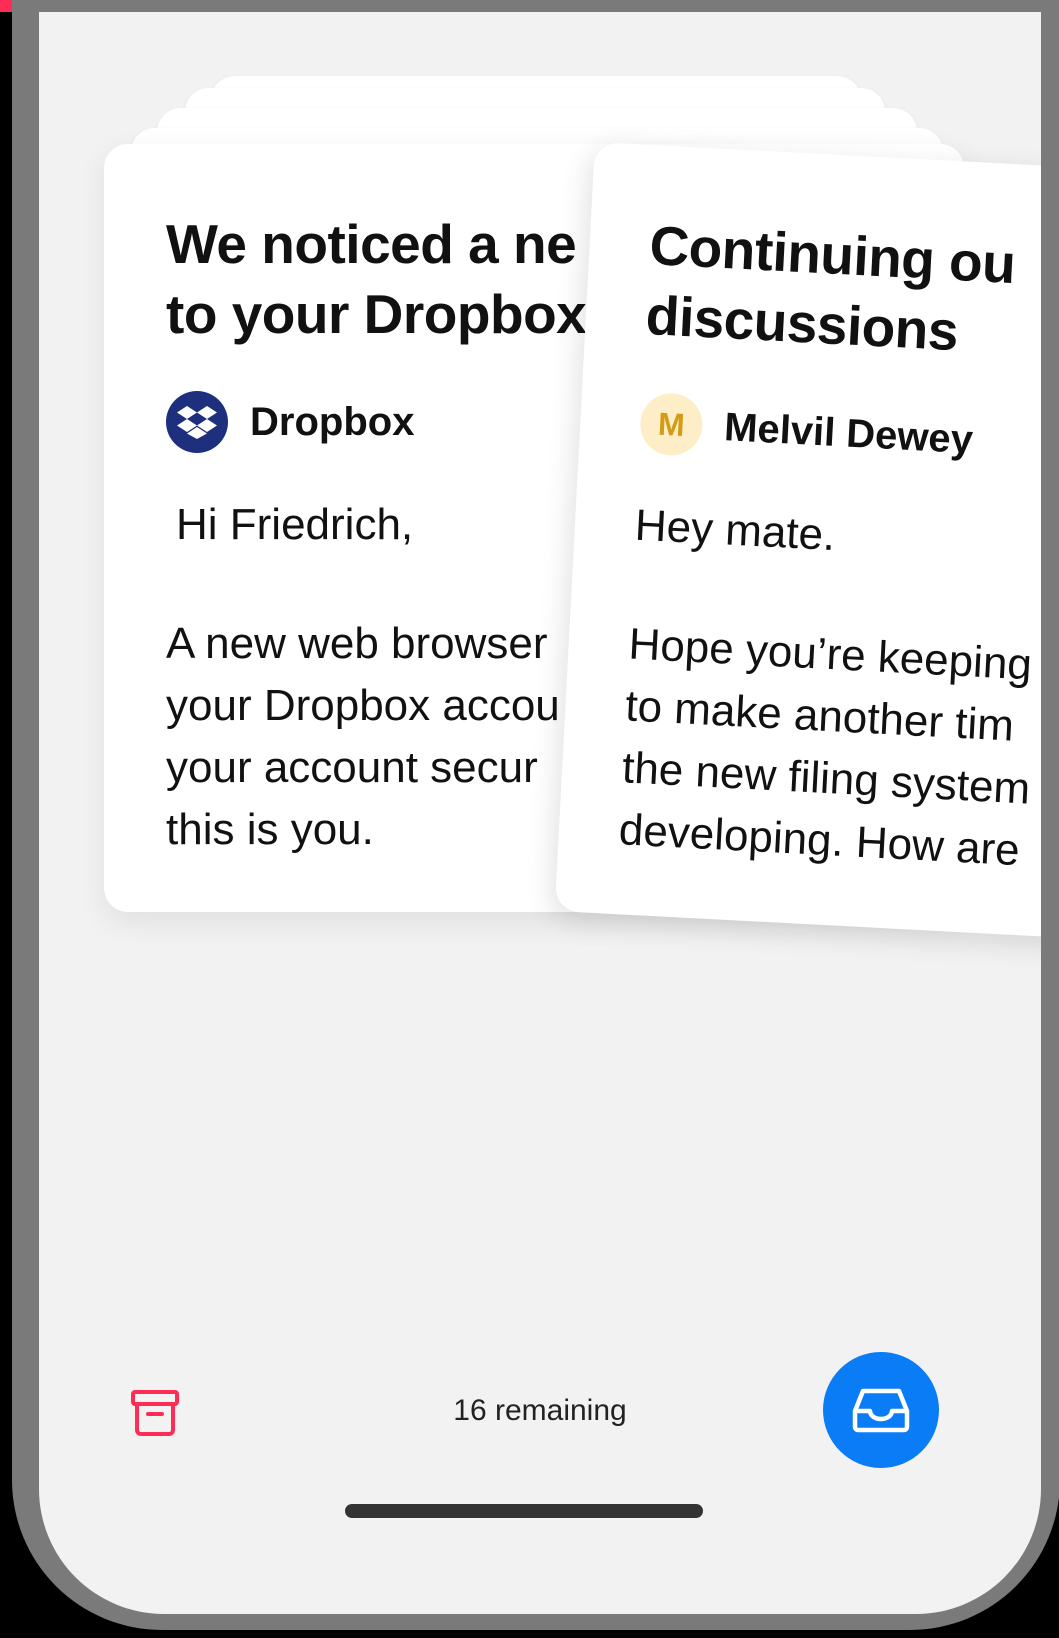 The image size is (1059, 1638). I want to click on bottom-action-bar: 16 remaining, so click(540, 1417).